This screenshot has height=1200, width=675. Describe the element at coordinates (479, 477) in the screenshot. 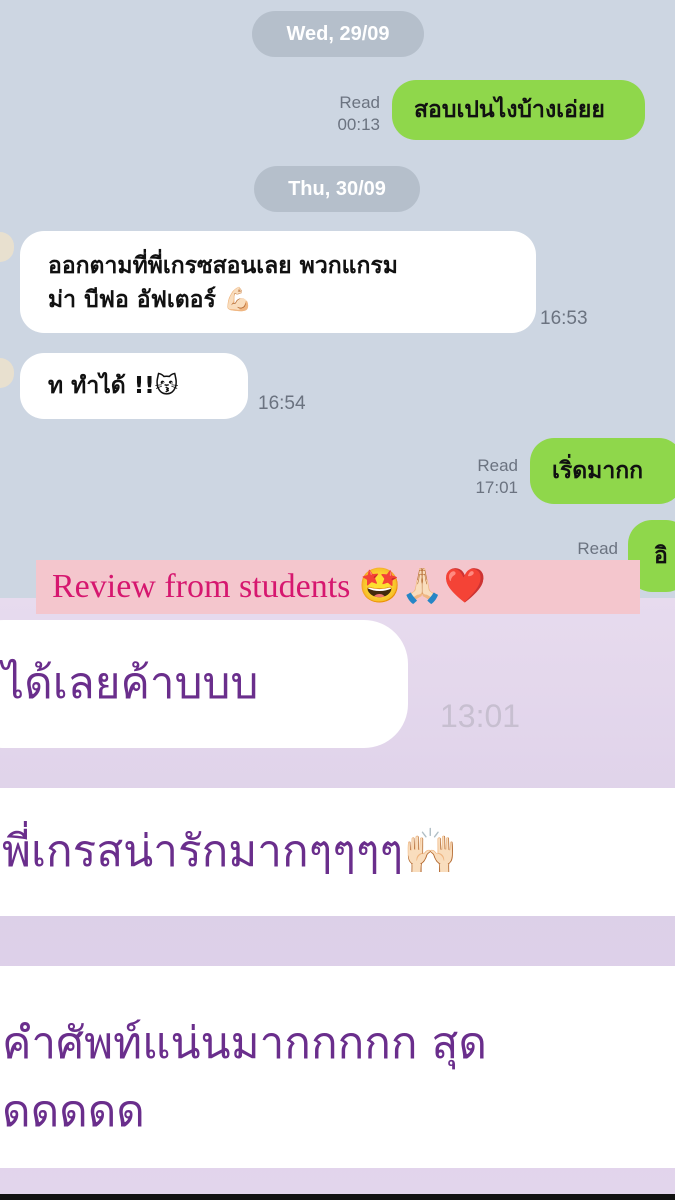

I see `message-meta: Read 17:01` at that location.